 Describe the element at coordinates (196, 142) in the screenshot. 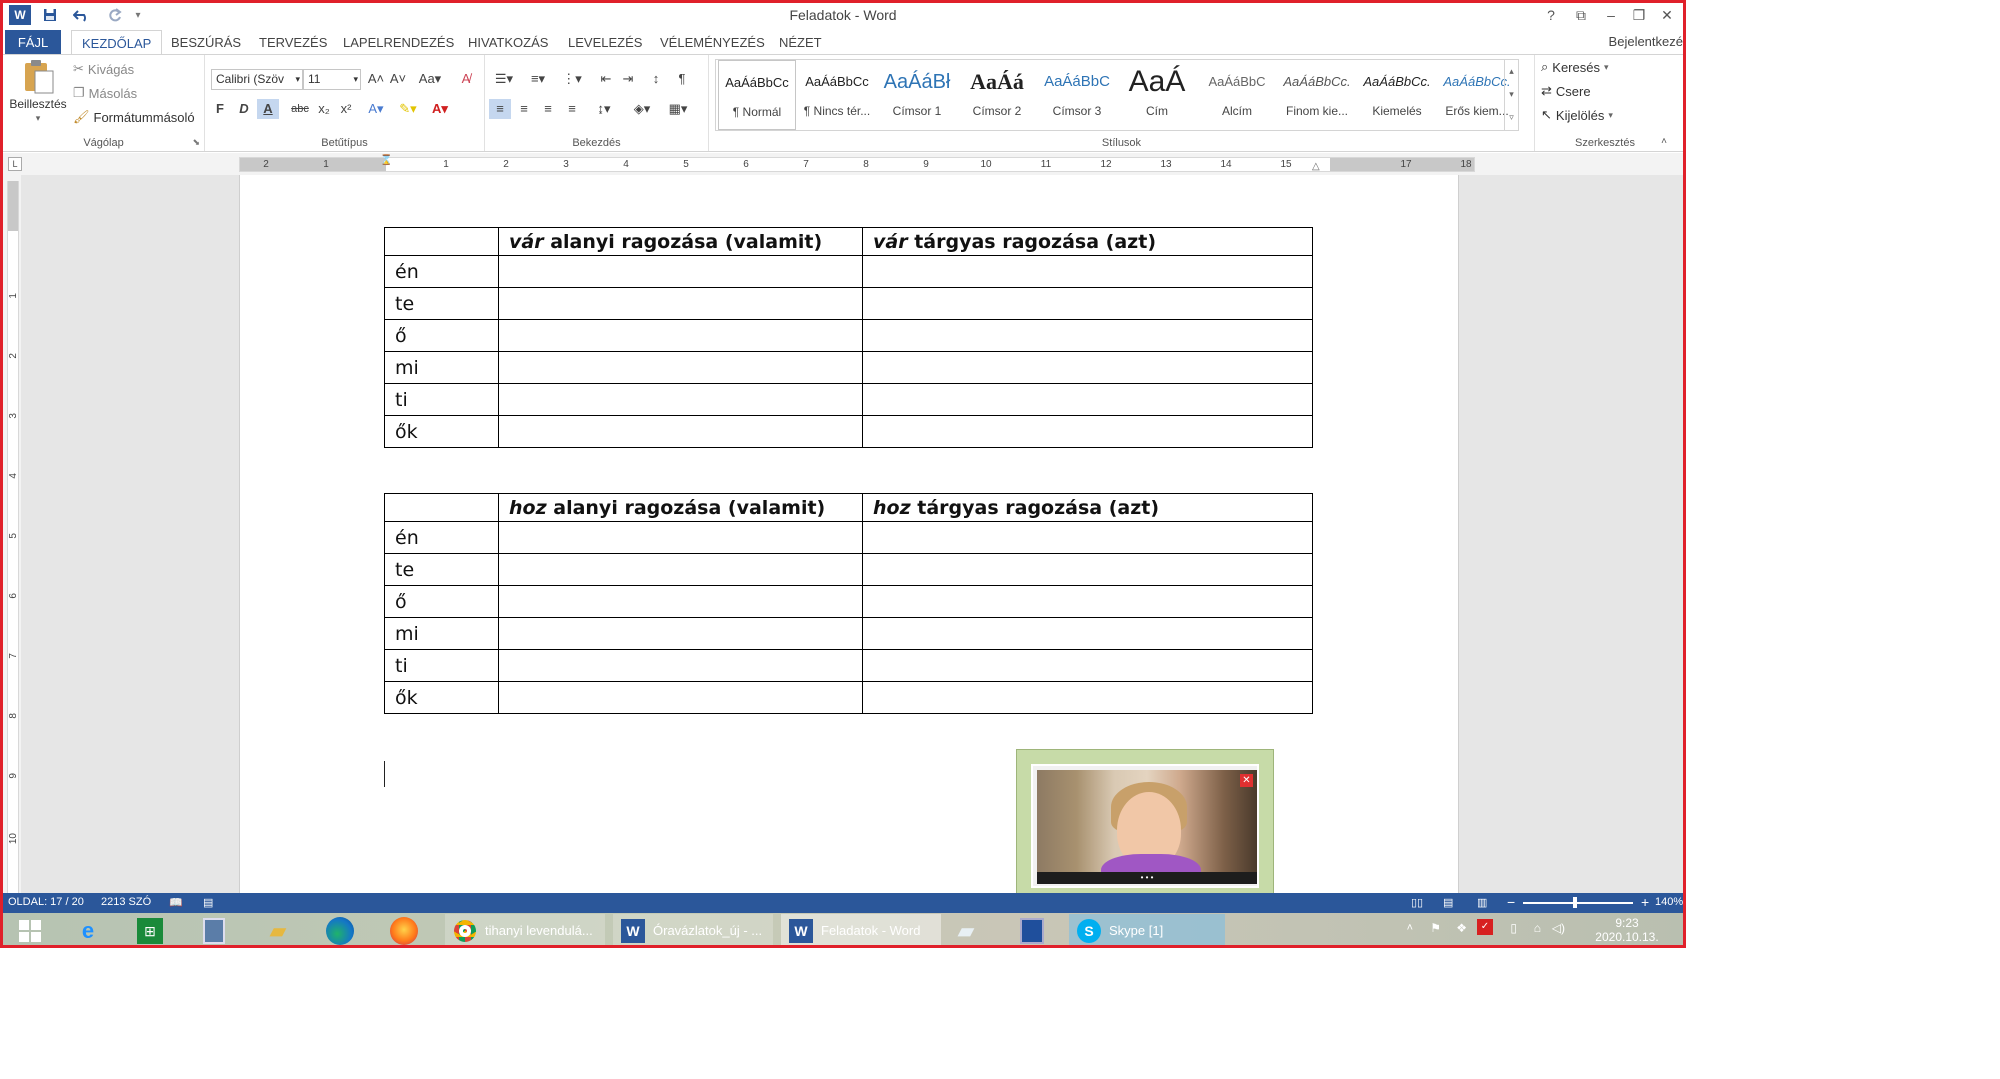

I see `clipboard-launcher-icon: ⬊` at that location.